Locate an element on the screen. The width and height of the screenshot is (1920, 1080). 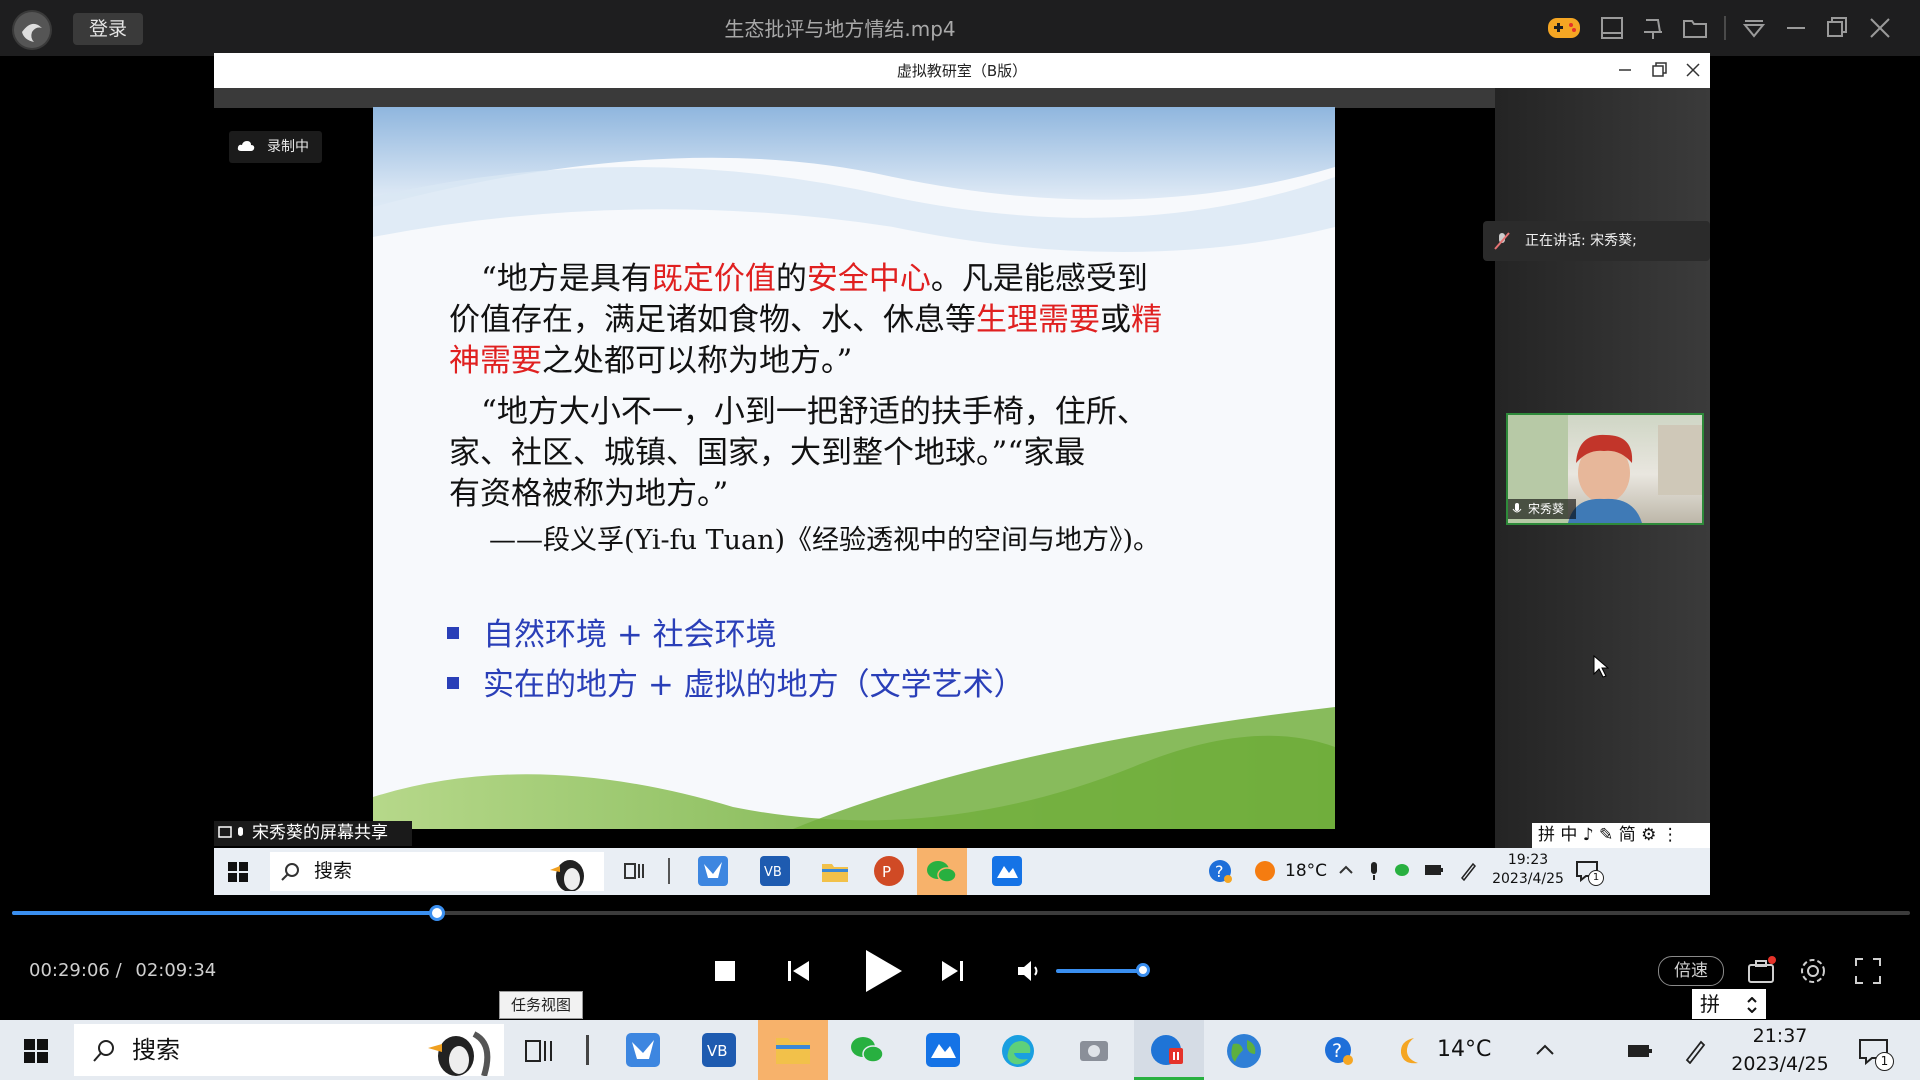
host-taskbar: 搜索 VB ? 14°C 21:37 2023/4/25 1 is located at coordinates (960, 1050).